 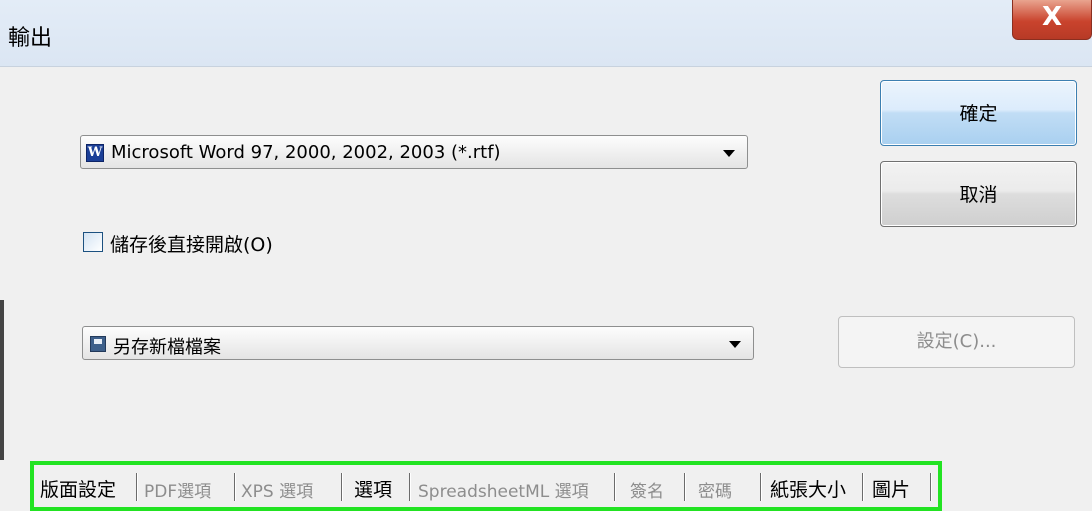 I want to click on tab-images: 圖片, so click(x=891, y=488).